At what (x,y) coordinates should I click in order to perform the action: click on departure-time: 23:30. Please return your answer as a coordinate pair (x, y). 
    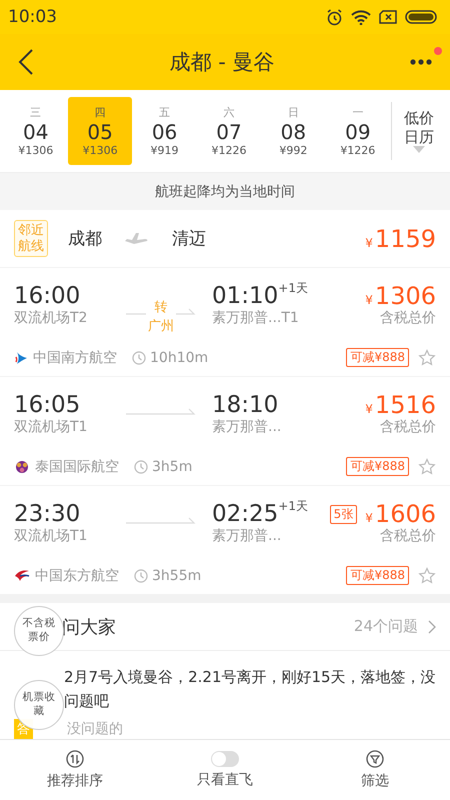
    Looking at the image, I should click on (48, 515).